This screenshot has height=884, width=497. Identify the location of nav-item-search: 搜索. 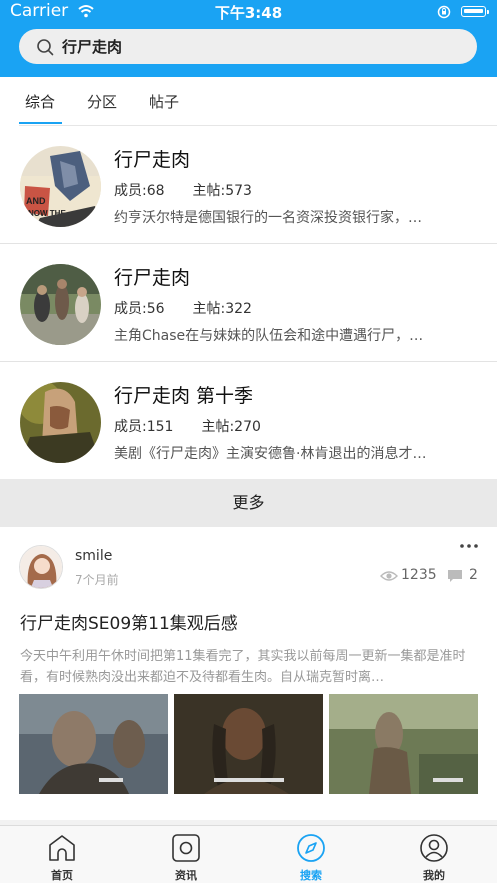
(311, 855).